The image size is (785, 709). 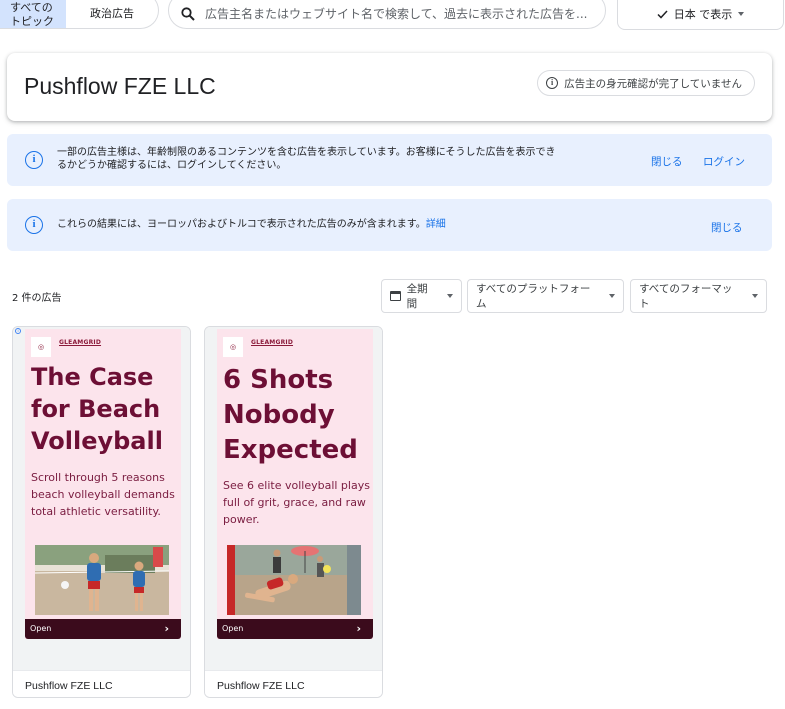 What do you see at coordinates (241, 224) in the screenshot?
I see `region-notice-message: これらの結果には、ヨーロッパおよびトルコで表示された広告のみが含まれます。` at bounding box center [241, 224].